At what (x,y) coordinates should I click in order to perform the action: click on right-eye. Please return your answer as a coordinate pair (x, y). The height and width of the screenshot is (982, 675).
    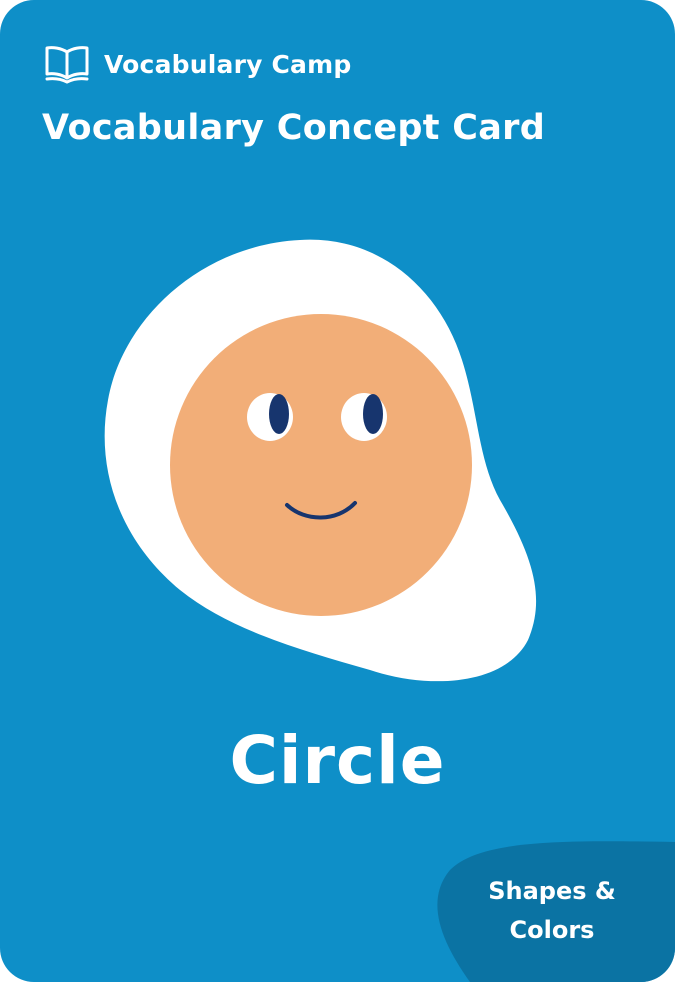
    Looking at the image, I should click on (364, 417).